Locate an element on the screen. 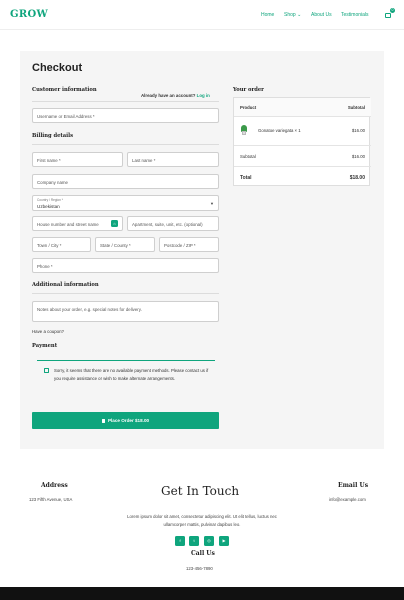 The height and width of the screenshot is (600, 404). nav-about: About Us is located at coordinates (321, 15).